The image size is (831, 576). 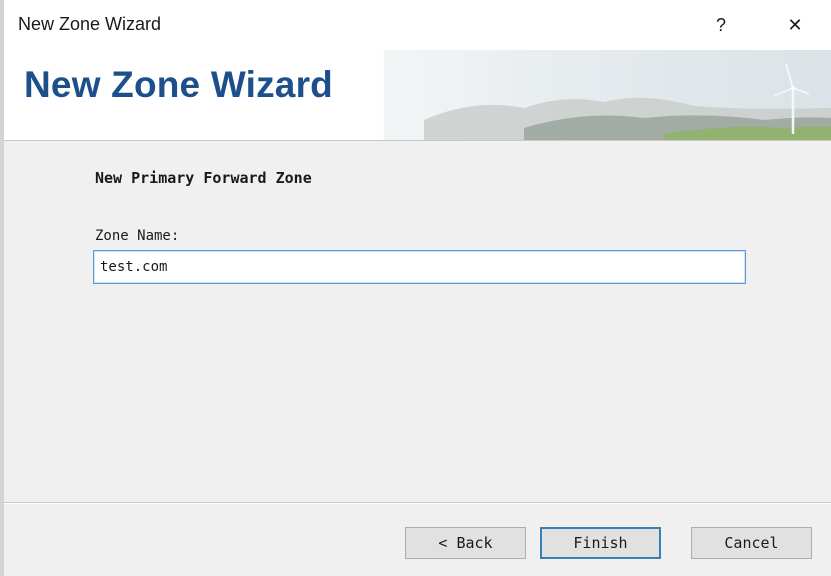 What do you see at coordinates (600, 543) in the screenshot?
I see `finish-button: Finish` at bounding box center [600, 543].